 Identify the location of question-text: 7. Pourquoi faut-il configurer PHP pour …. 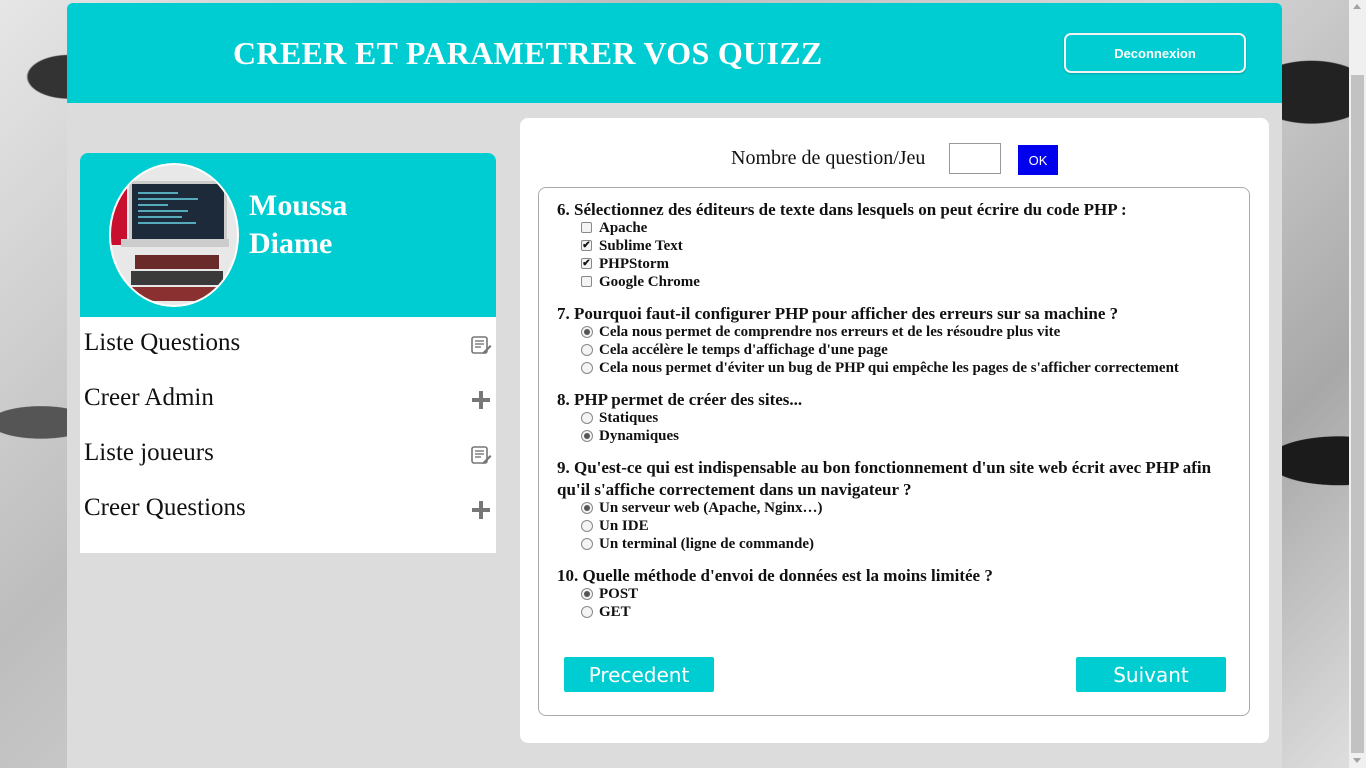
(838, 313).